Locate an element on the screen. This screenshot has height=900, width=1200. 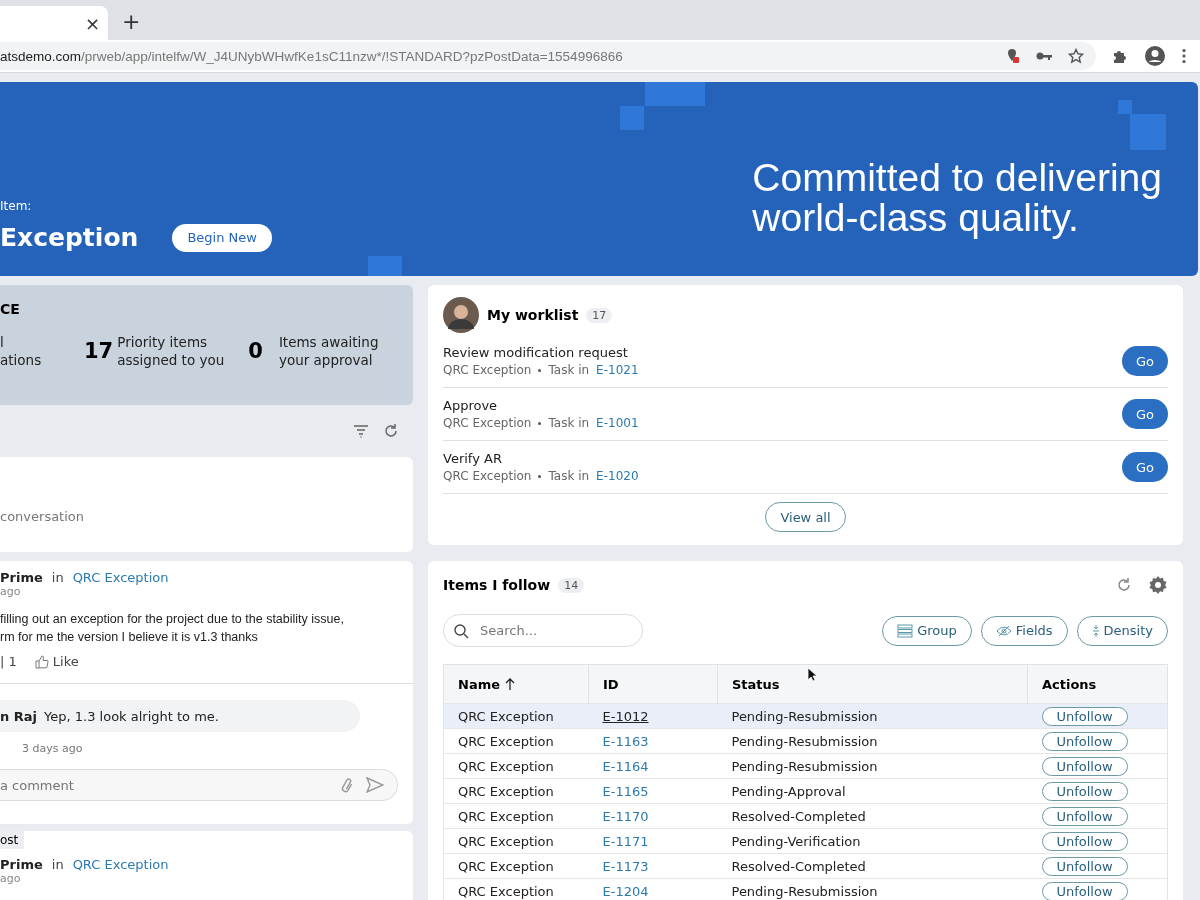
id-link: E-1165 is located at coordinates (653, 791).